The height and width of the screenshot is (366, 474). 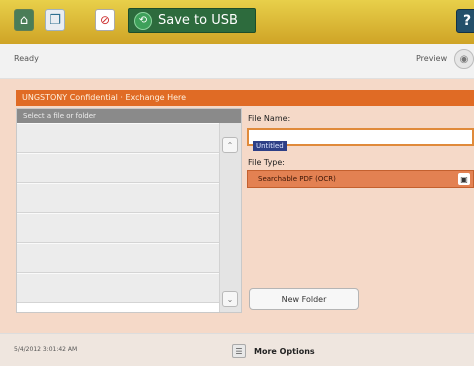 I want to click on more-options-icon: ☰, so click(x=239, y=351).